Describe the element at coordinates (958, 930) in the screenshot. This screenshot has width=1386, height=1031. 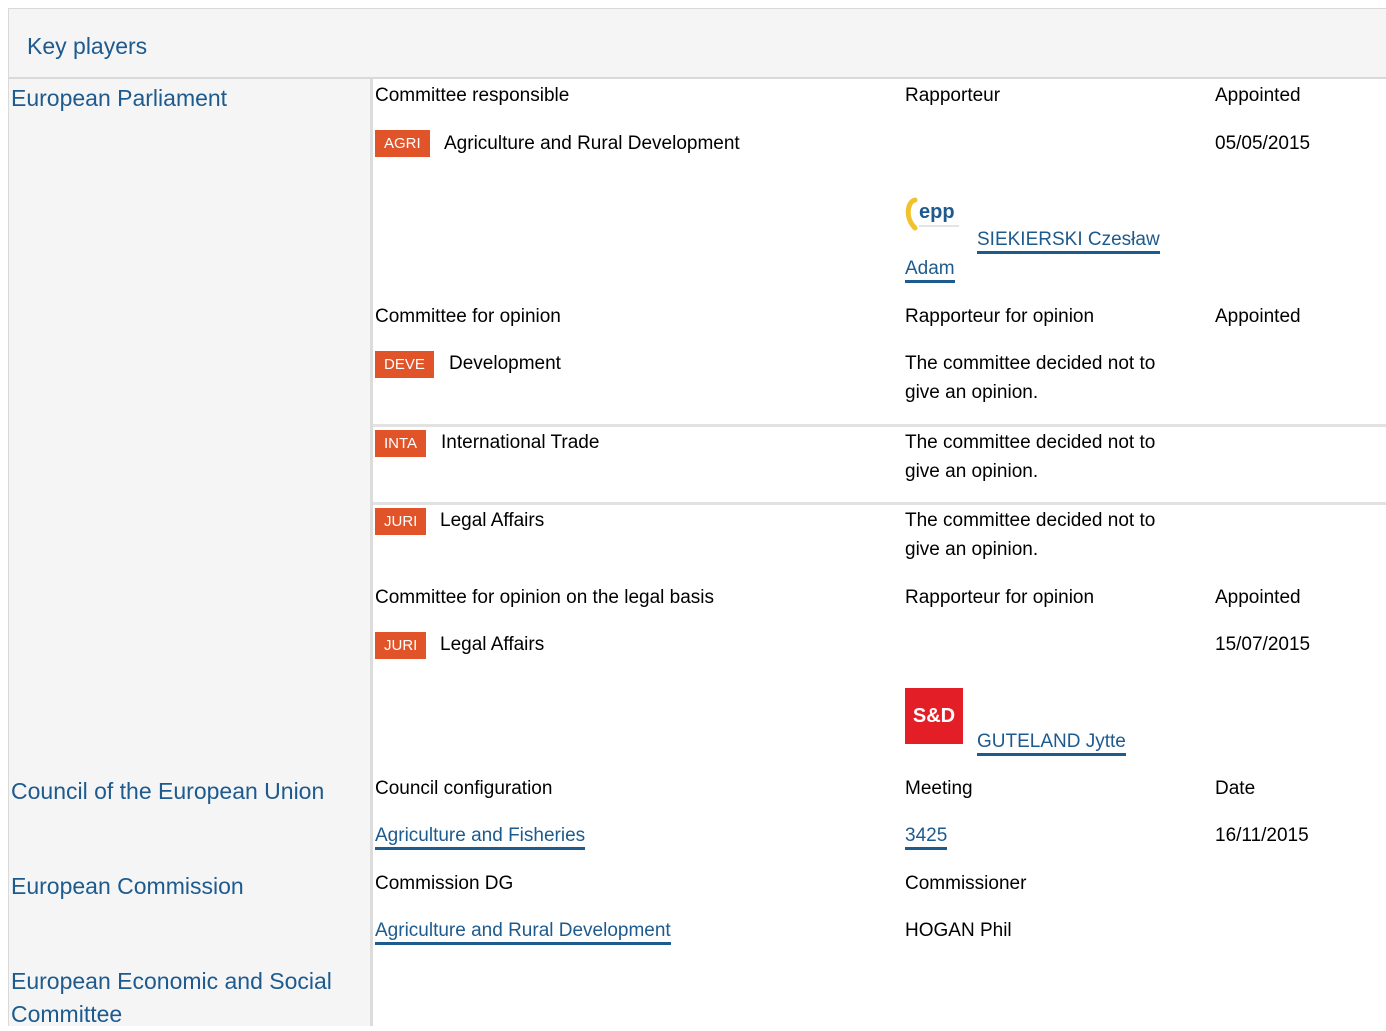
I see `commissioner-name: HOGAN Phil` at that location.